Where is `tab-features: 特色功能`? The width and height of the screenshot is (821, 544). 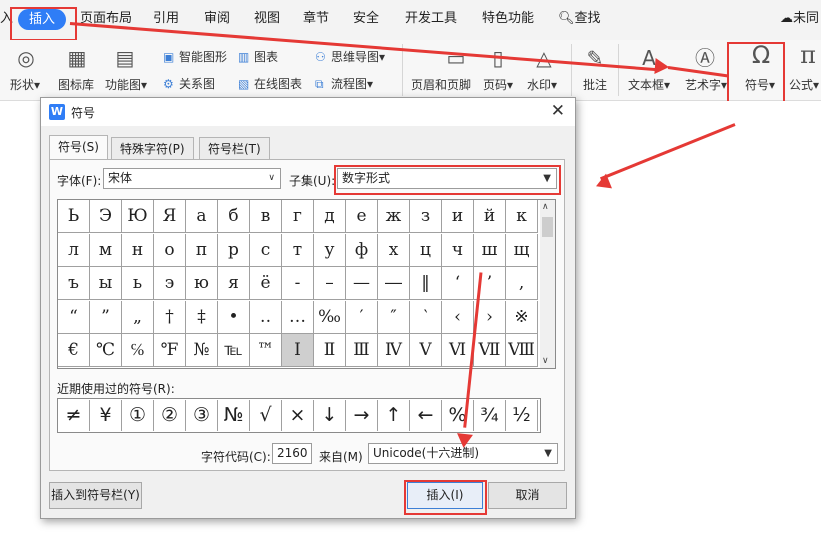 tab-features: 特色功能 is located at coordinates (508, 19).